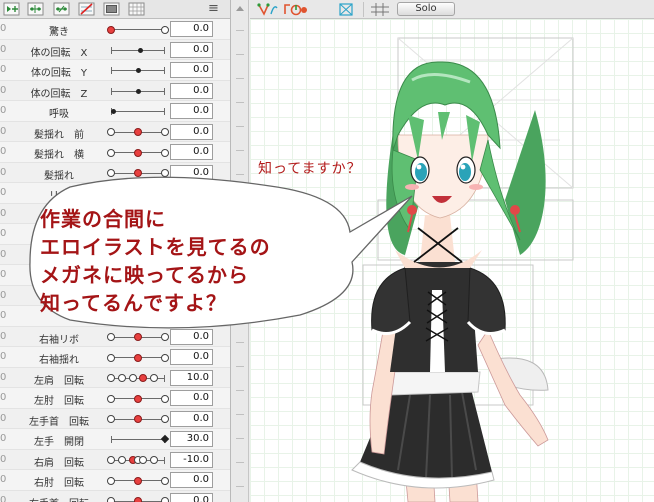 The width and height of the screenshot is (654, 502). I want to click on bubble-line-4: 知ってるんですよ？, so click(133, 303).